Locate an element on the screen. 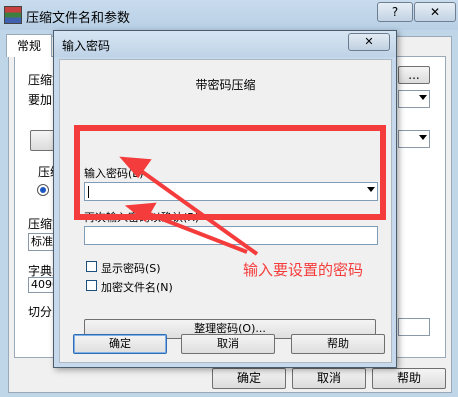 This screenshot has height=397, width=458. annotation-arrowhead-lower is located at coordinates (140, 212).